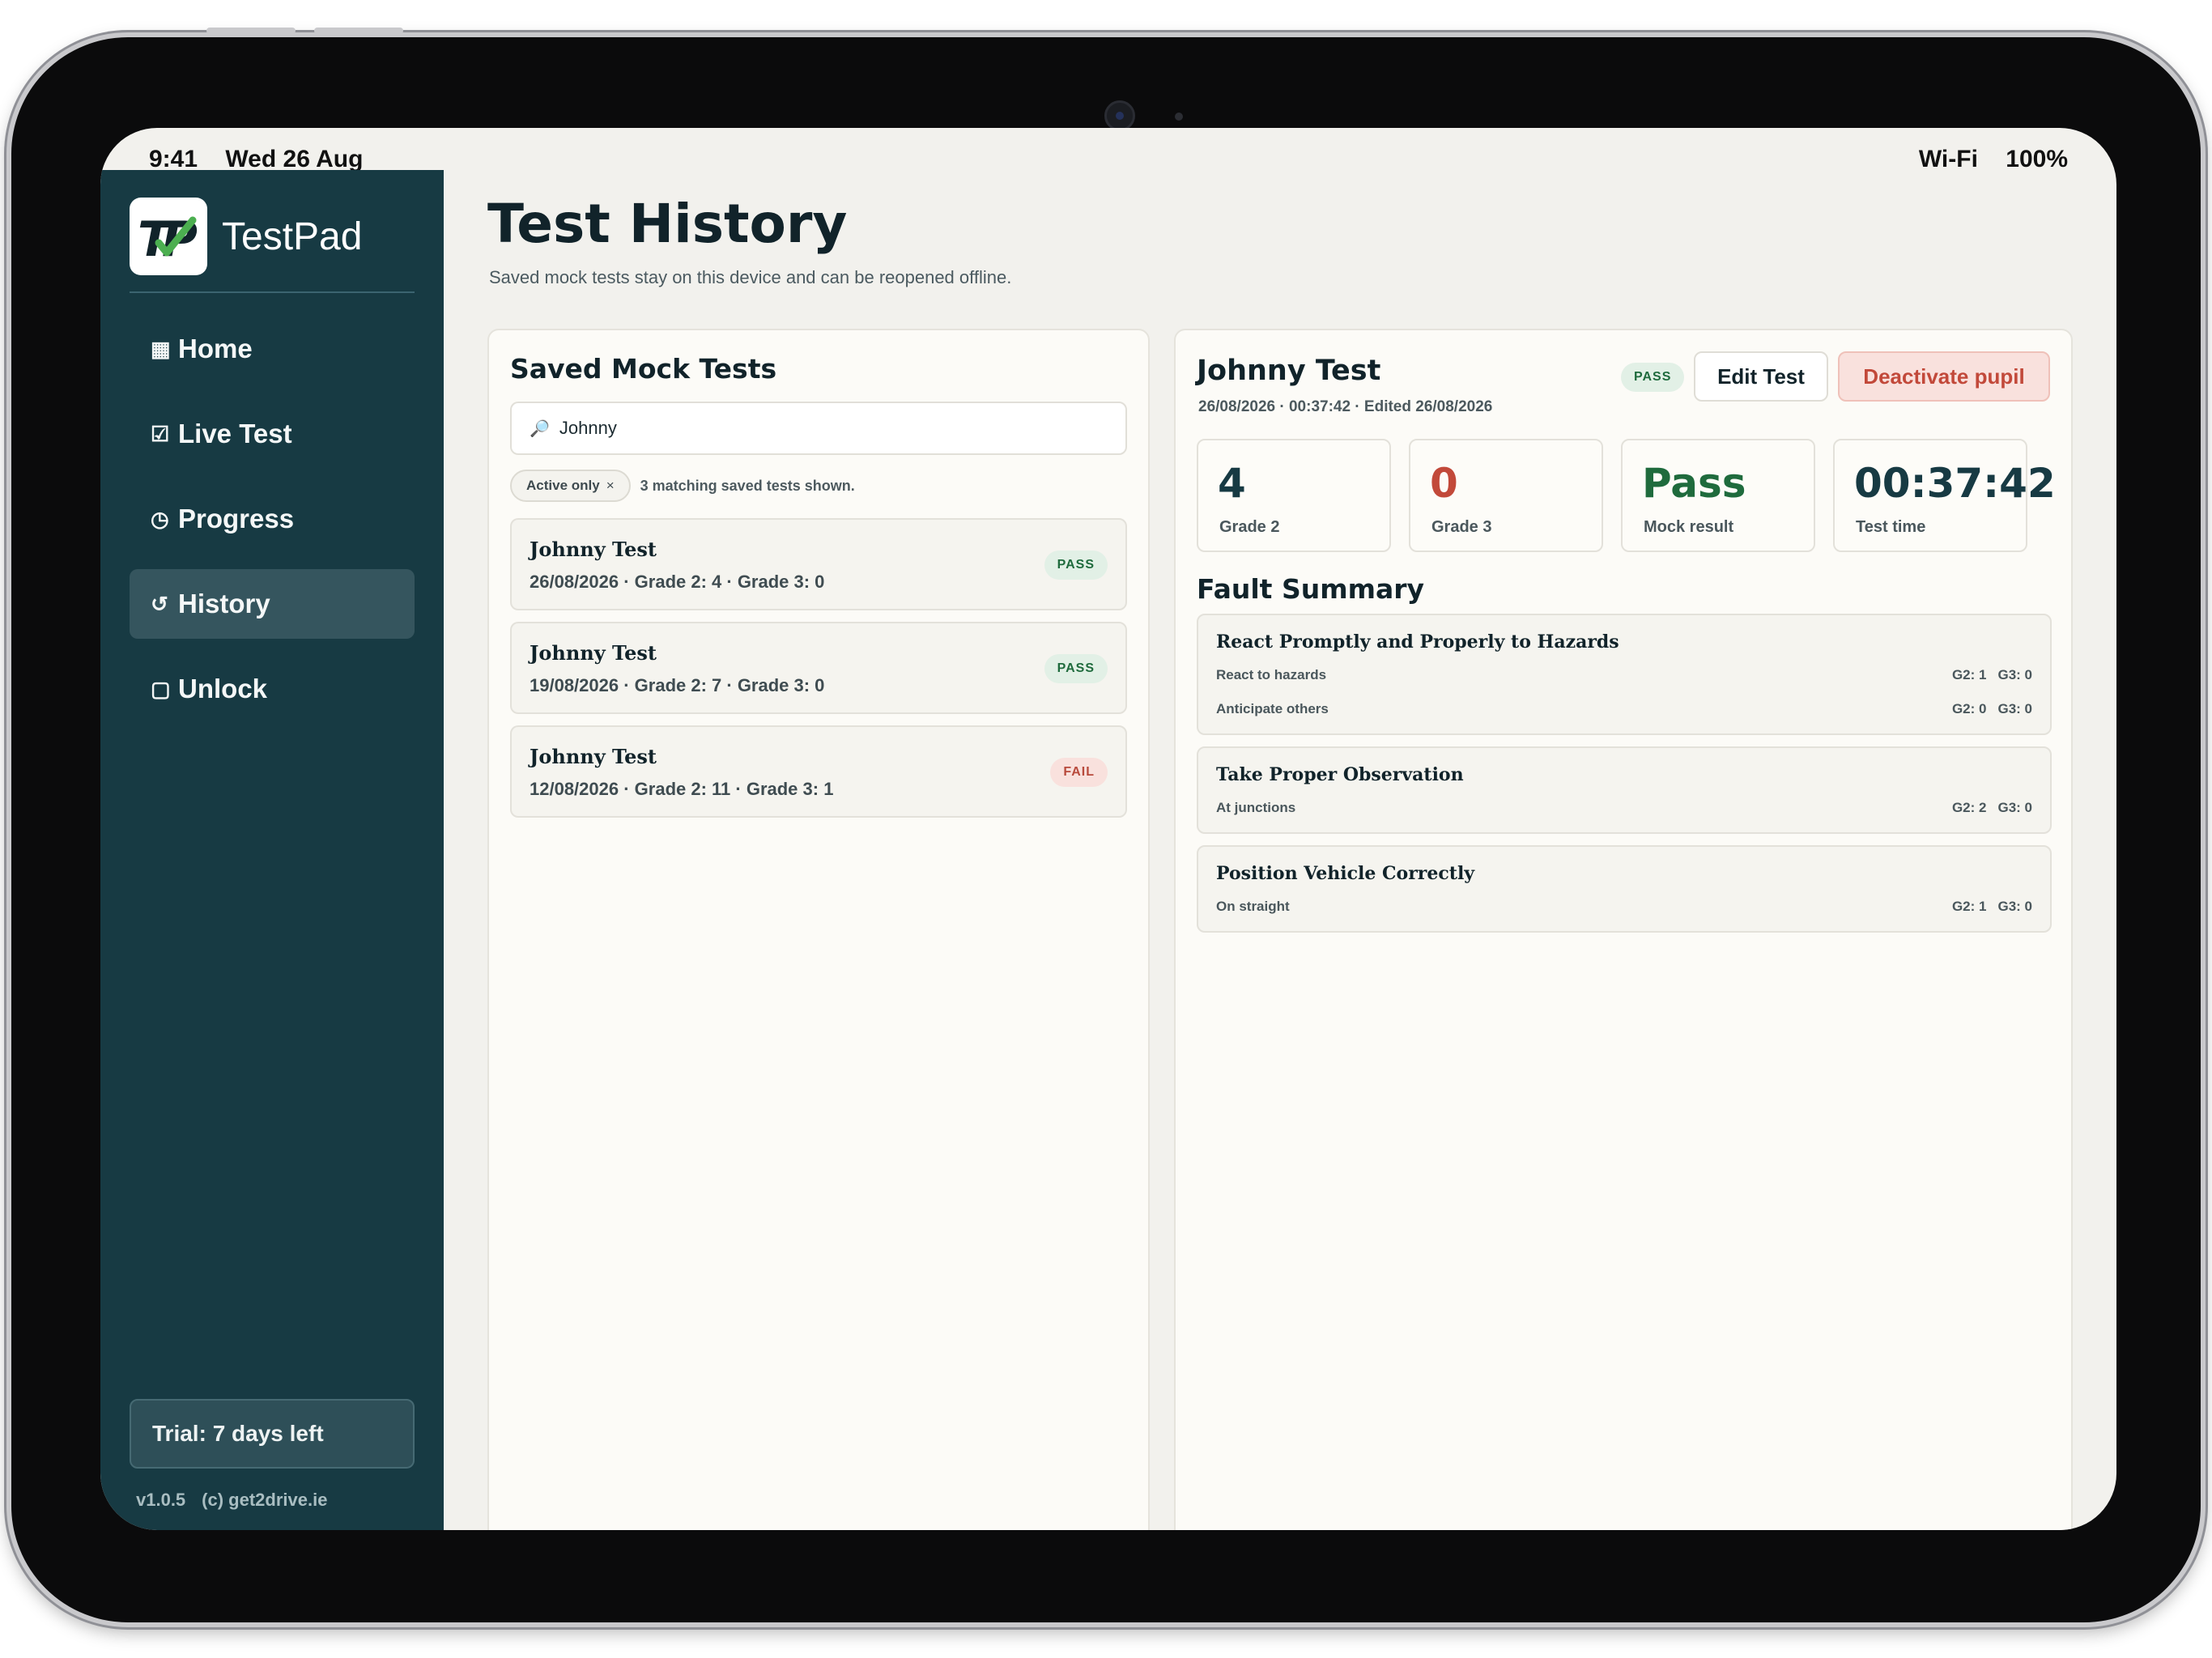 The image size is (2212, 1658). I want to click on fault-label: Anticipate others, so click(1272, 708).